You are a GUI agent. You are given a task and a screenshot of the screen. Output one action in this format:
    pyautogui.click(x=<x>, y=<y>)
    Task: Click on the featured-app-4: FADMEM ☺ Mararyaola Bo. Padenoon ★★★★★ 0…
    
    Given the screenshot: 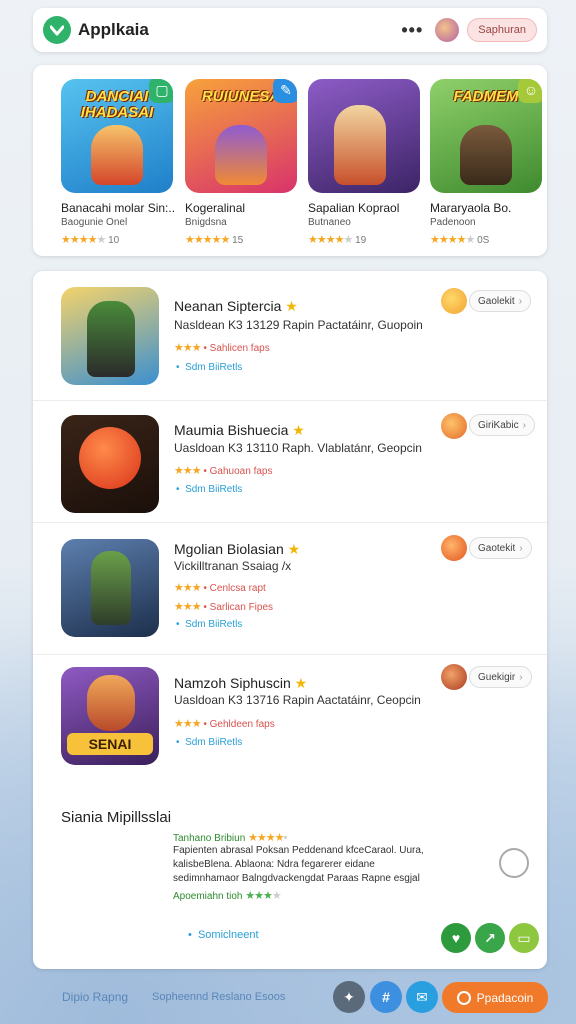 What is the action you would take?
    pyautogui.click(x=487, y=162)
    